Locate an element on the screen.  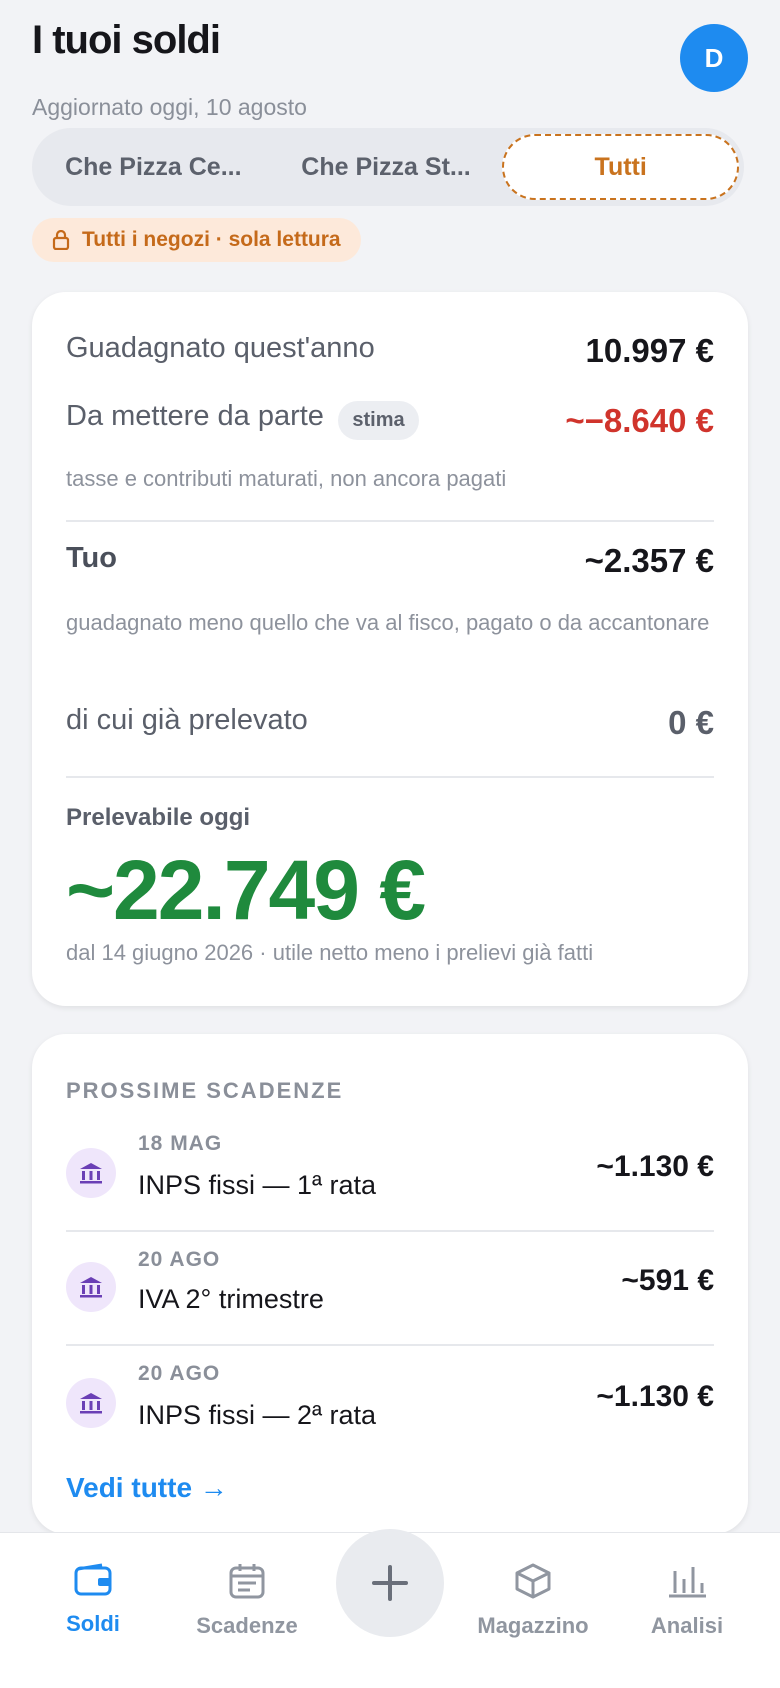
list-item: 20 AGO INPS fissi — 2ª rata ~1.130 € is located at coordinates (390, 1402).